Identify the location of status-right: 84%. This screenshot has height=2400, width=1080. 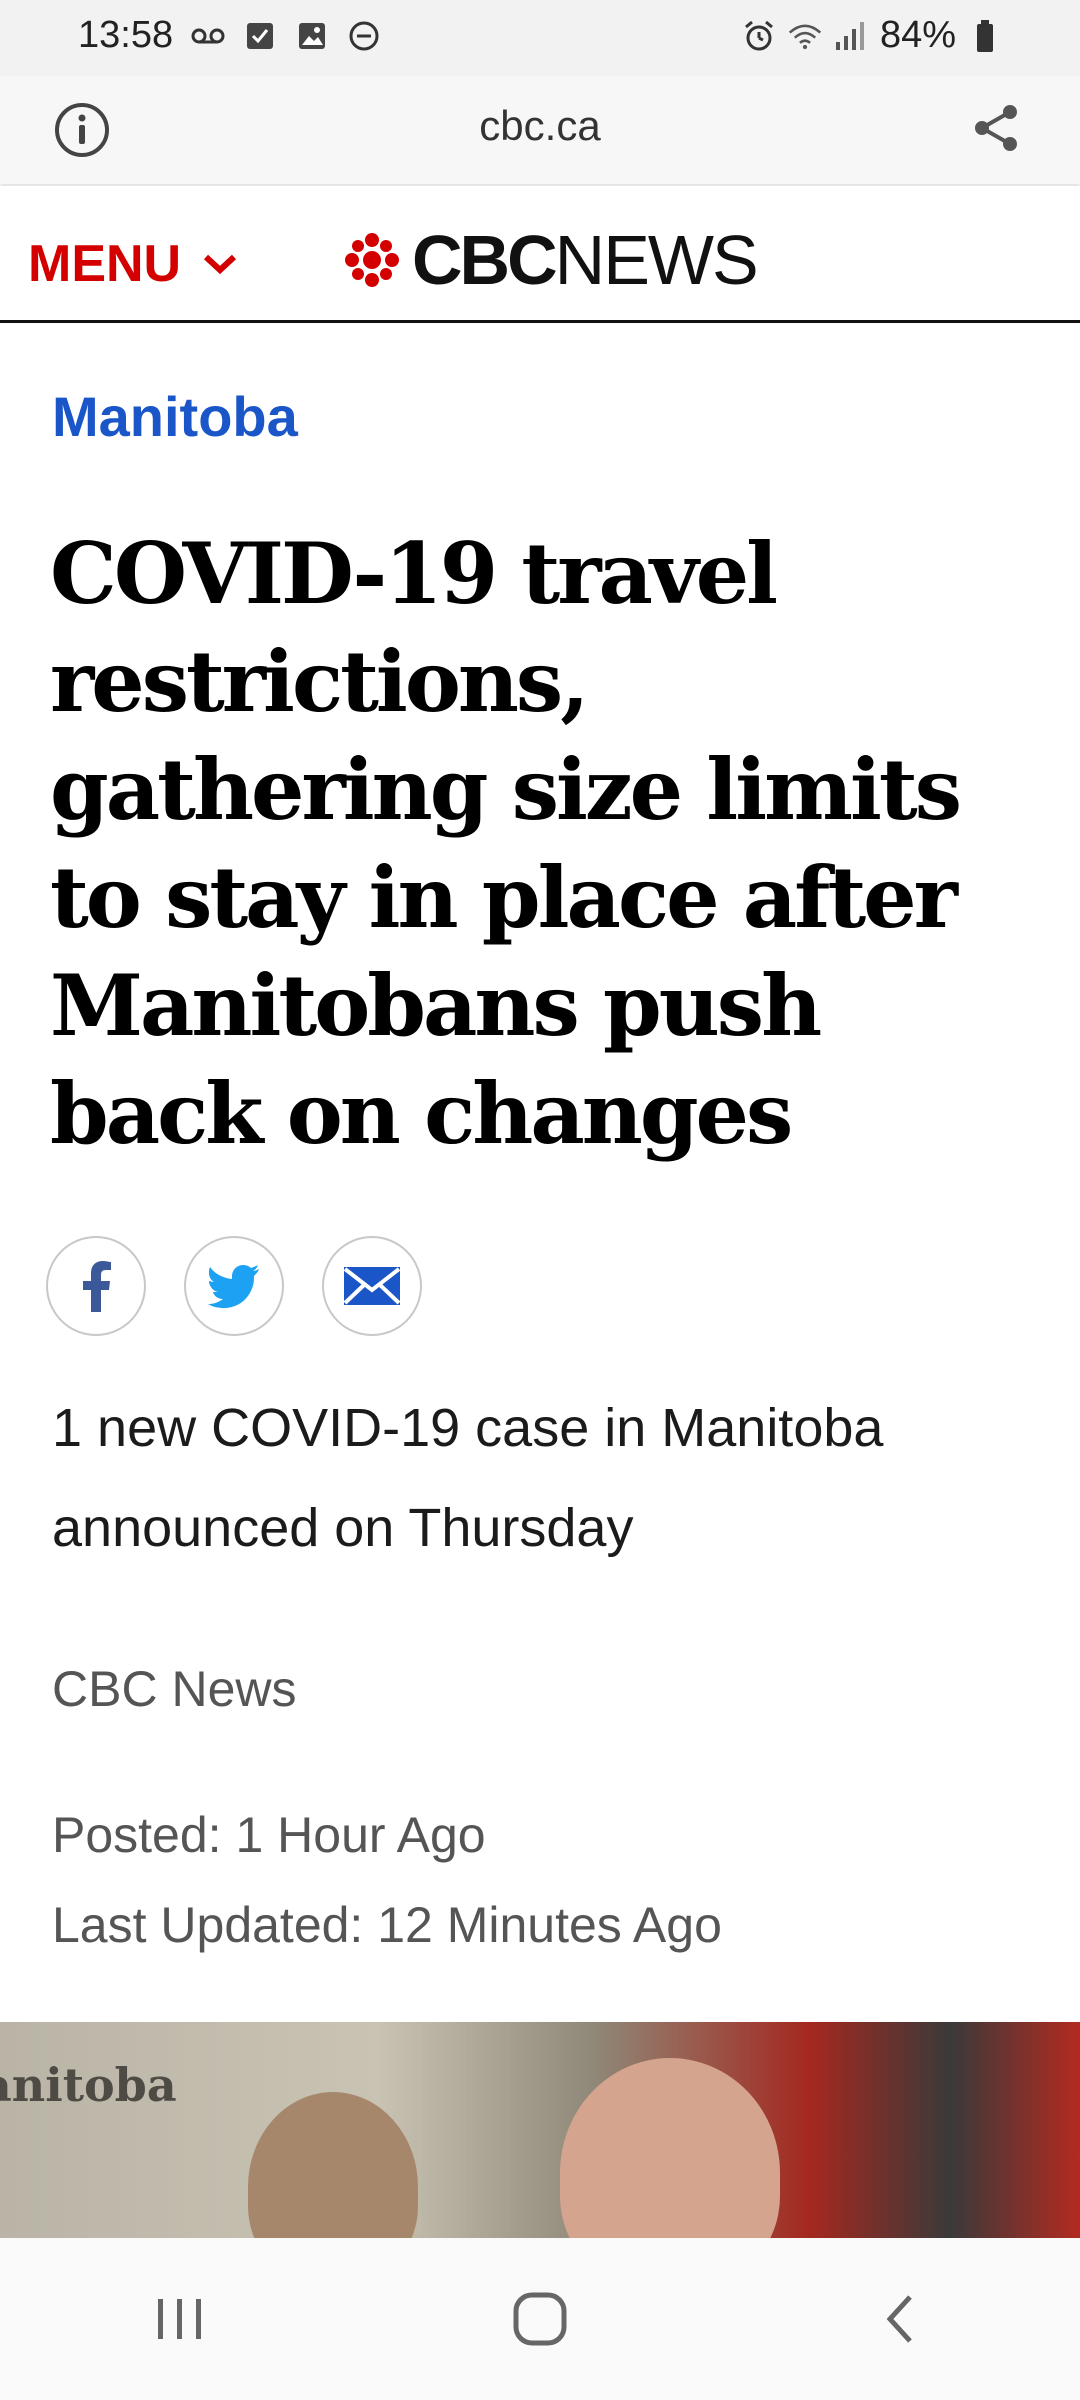
(872, 35).